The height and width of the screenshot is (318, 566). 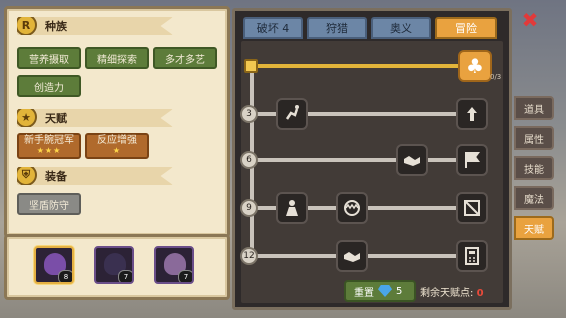 What do you see at coordinates (273, 28) in the screenshot?
I see `tab-destroy: 破坏 4` at bounding box center [273, 28].